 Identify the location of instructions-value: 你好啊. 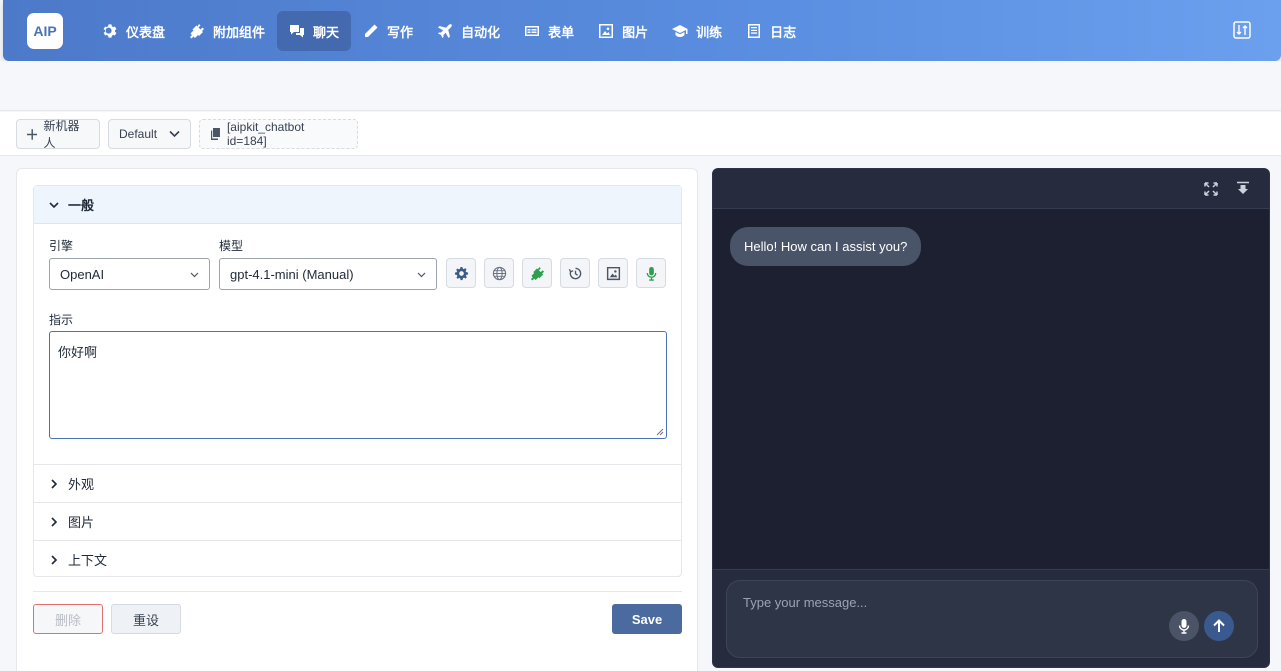
(78, 352).